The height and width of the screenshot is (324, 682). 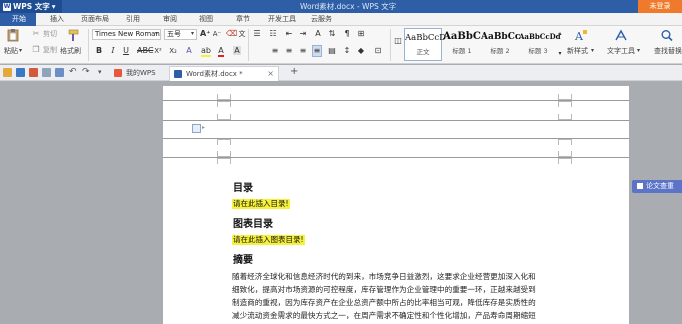 What do you see at coordinates (396, 120) in the screenshot?
I see `page-break-line` at bounding box center [396, 120].